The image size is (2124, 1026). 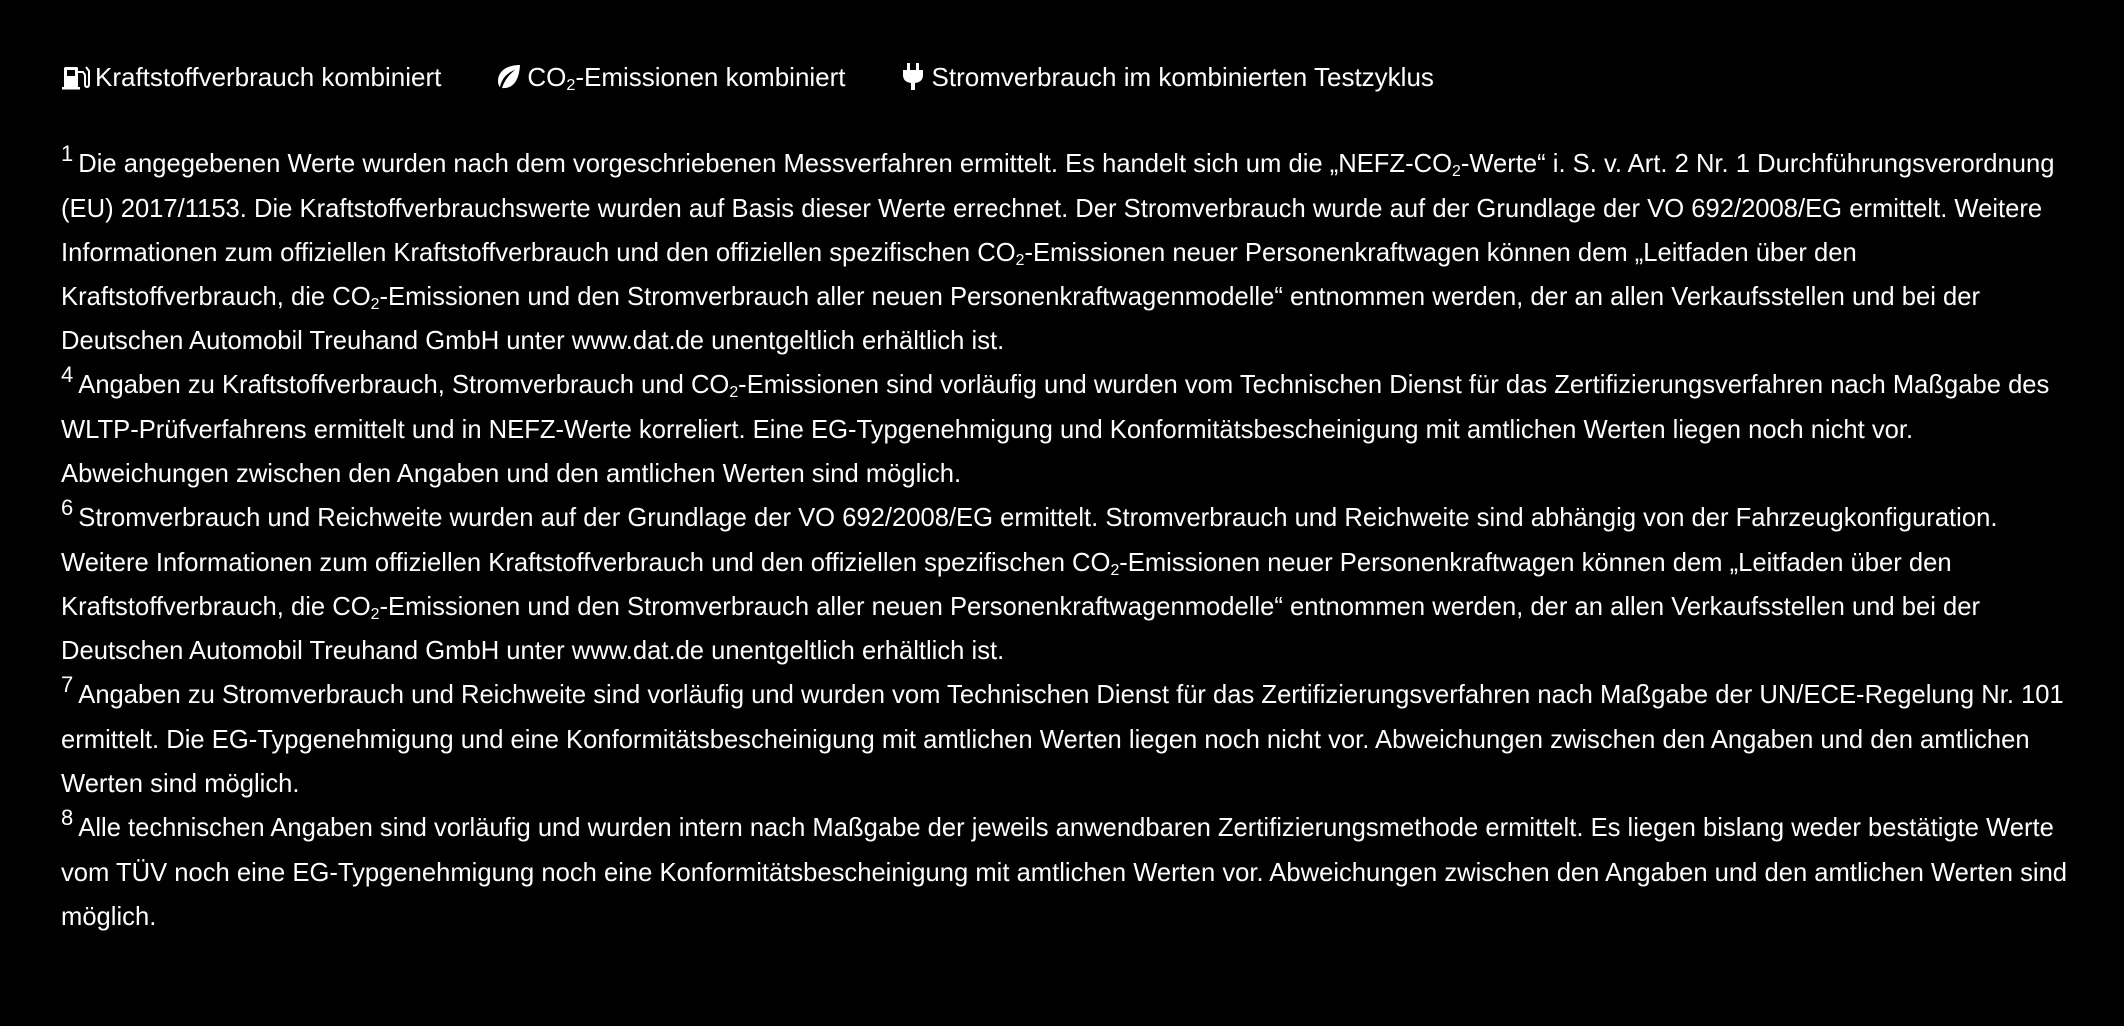 I want to click on footnote-number: 8, so click(x=67, y=817).